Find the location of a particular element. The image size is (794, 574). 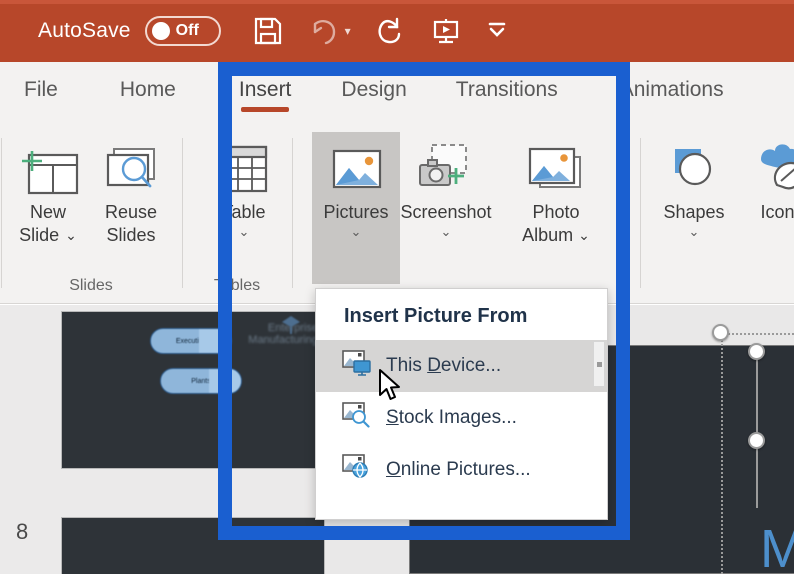

tab-transitions-label: Transitions is located at coordinates (506, 89).